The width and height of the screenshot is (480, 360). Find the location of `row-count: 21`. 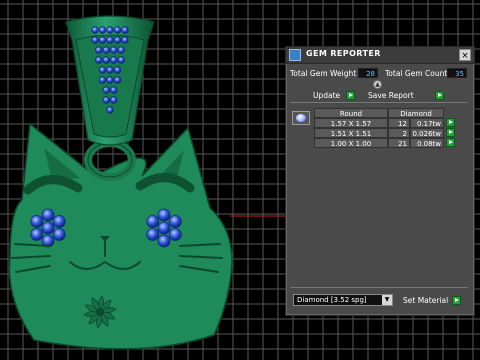

row-count: 21 is located at coordinates (399, 143).